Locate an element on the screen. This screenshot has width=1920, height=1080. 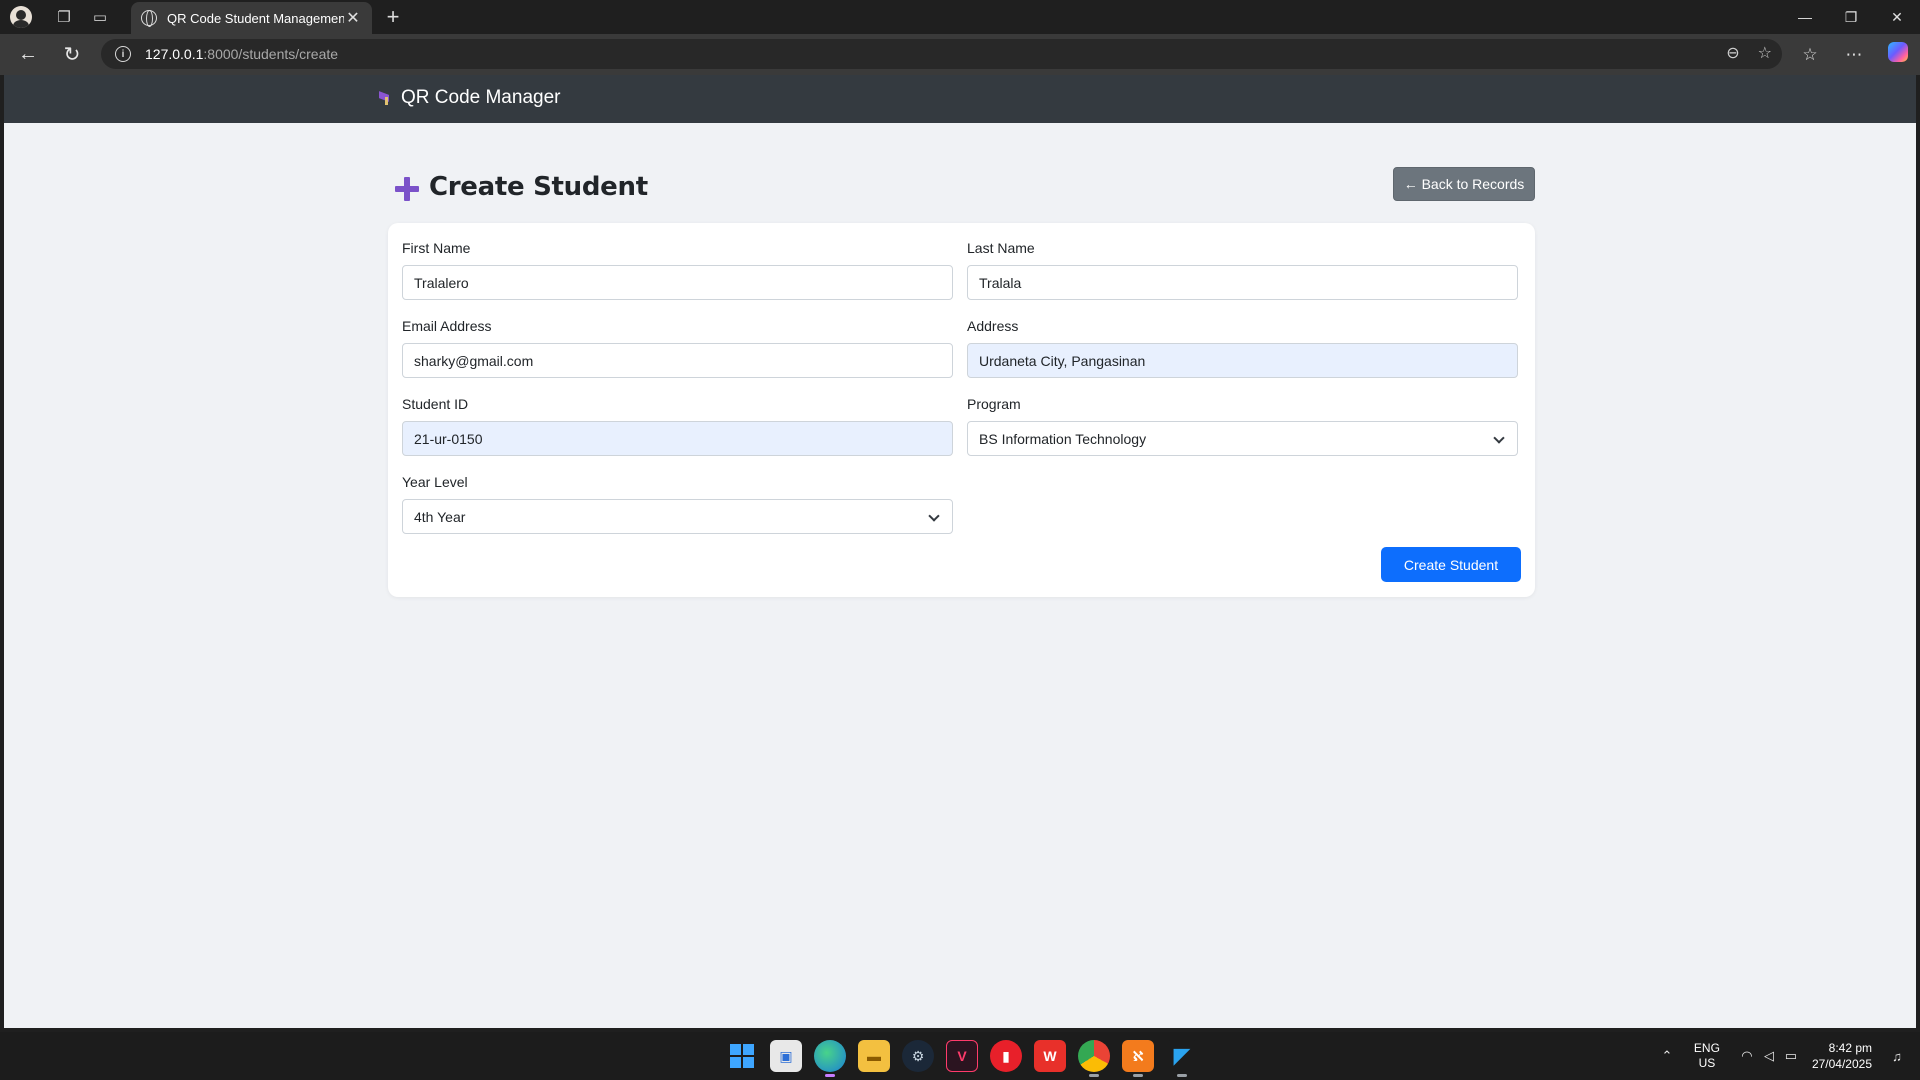
year-level-selected-value: 4th Year is located at coordinates (440, 516).